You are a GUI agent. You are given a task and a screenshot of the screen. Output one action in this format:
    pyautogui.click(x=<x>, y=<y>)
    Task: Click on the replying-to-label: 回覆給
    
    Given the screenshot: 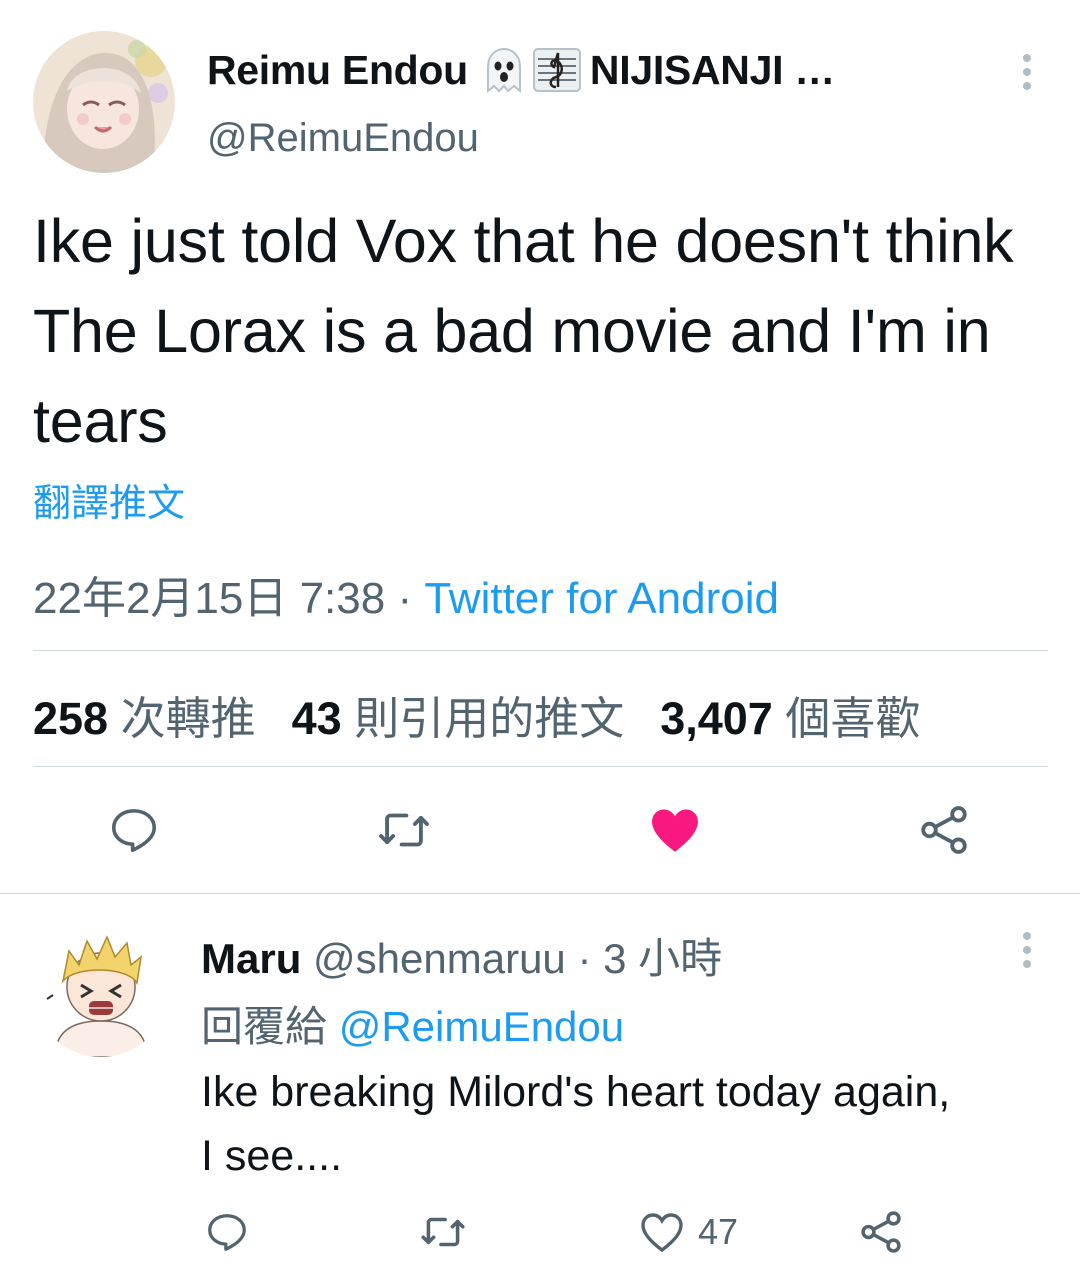 What is the action you would take?
    pyautogui.click(x=264, y=1026)
    